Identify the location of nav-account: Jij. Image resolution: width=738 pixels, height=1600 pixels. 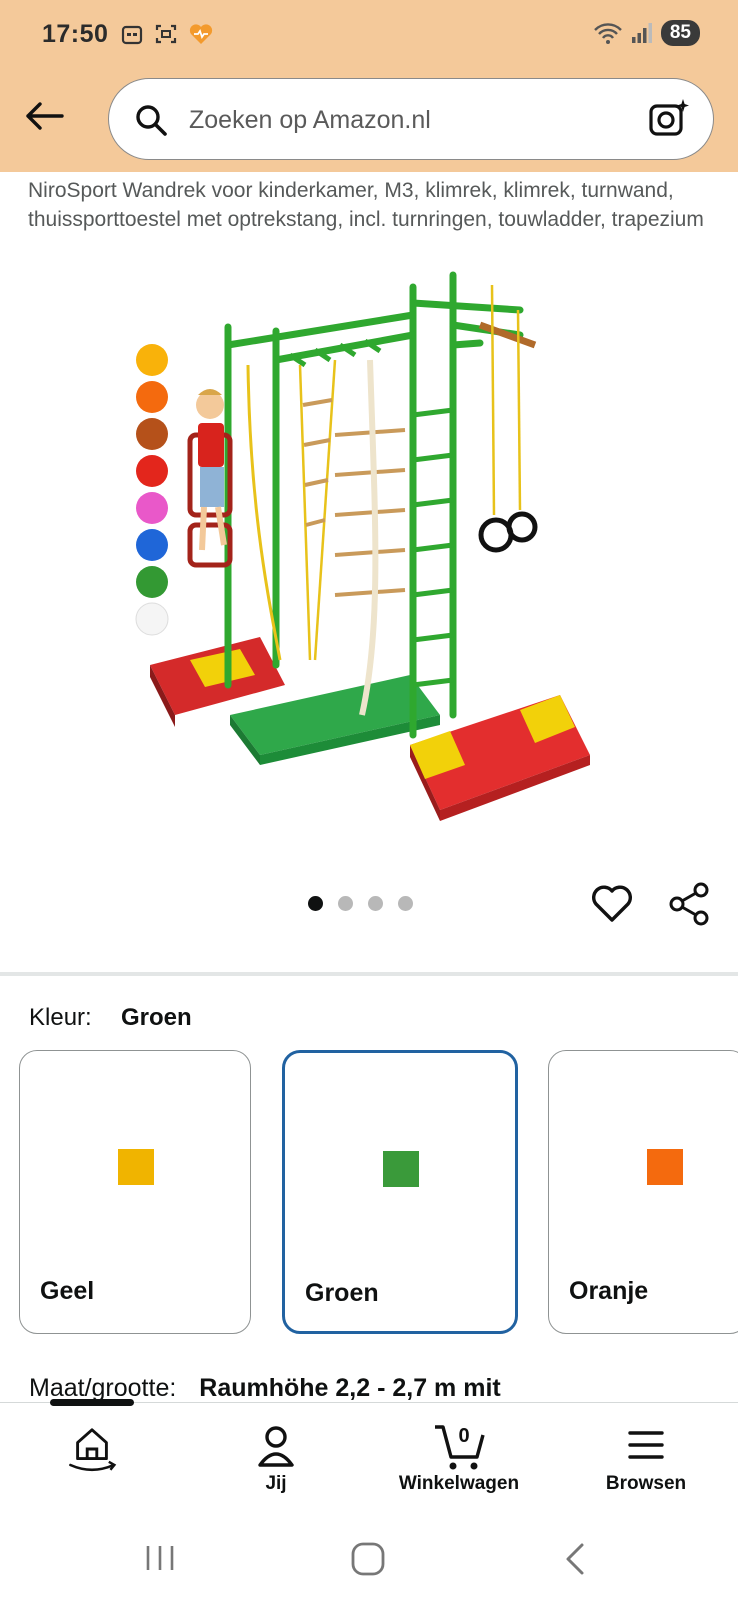
(276, 1456).